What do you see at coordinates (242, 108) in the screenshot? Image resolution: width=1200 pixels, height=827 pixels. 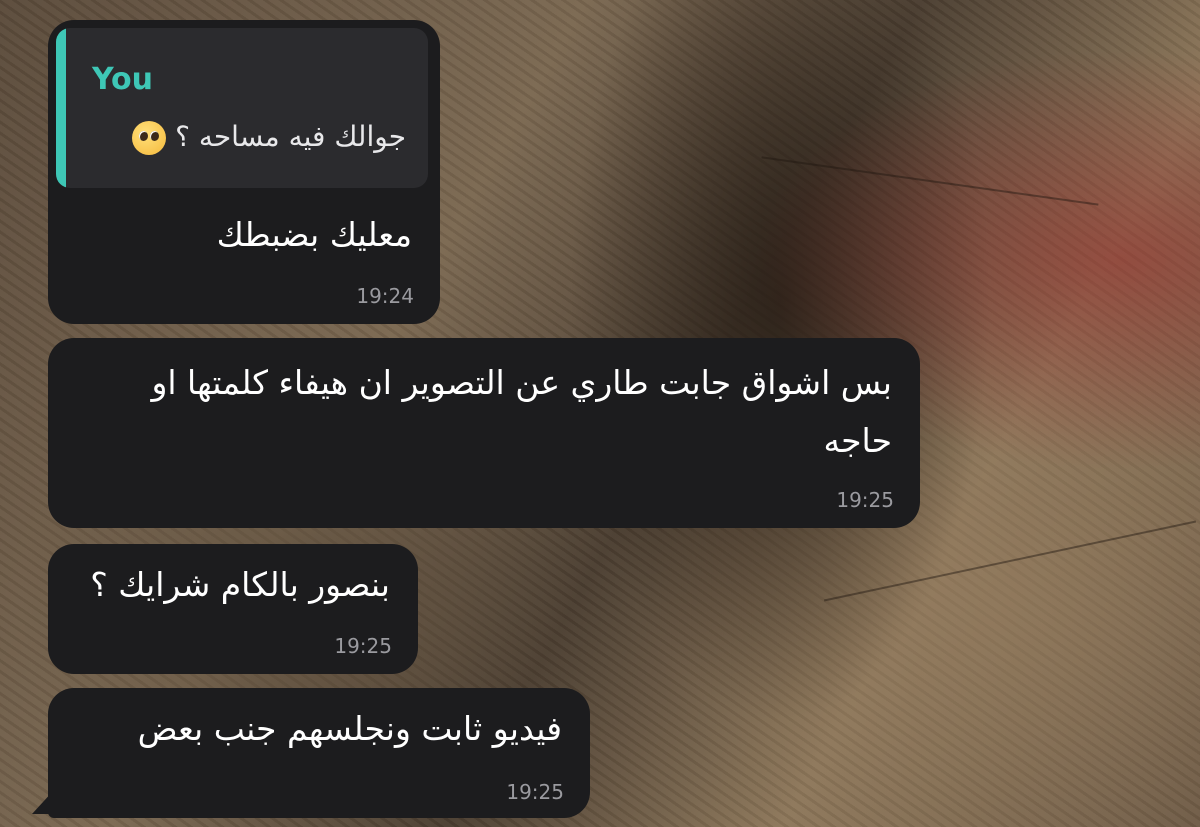 I see `reply-quote: You جوالك فيه مساحه ؟` at bounding box center [242, 108].